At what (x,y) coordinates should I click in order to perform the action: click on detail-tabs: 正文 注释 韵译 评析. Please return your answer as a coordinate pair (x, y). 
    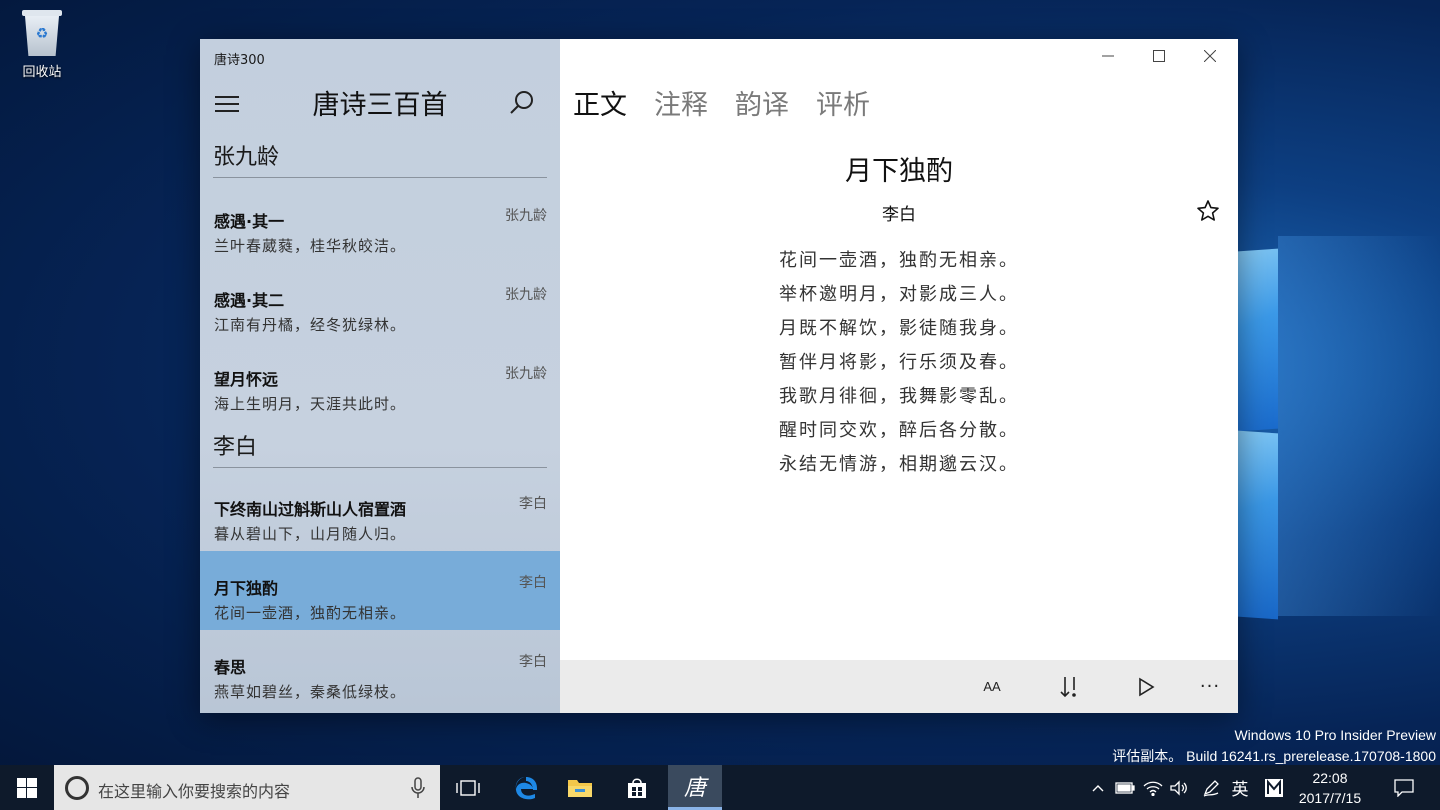
    Looking at the image, I should click on (735, 102).